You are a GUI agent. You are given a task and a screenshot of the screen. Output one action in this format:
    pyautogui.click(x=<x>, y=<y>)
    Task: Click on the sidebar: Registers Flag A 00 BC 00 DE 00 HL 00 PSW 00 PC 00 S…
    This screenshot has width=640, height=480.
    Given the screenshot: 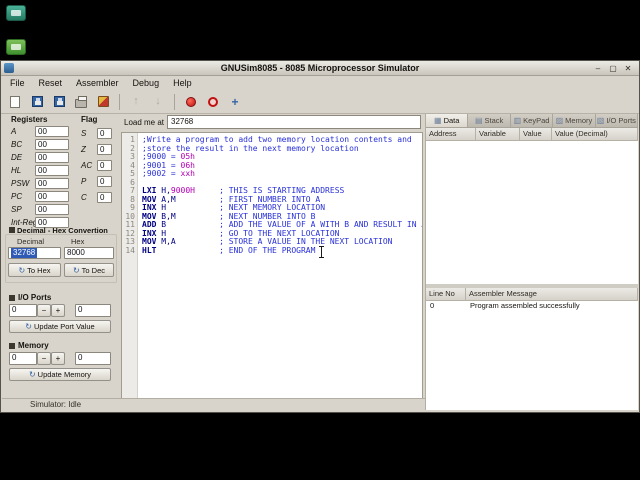 What is the action you would take?
    pyautogui.click(x=61, y=257)
    